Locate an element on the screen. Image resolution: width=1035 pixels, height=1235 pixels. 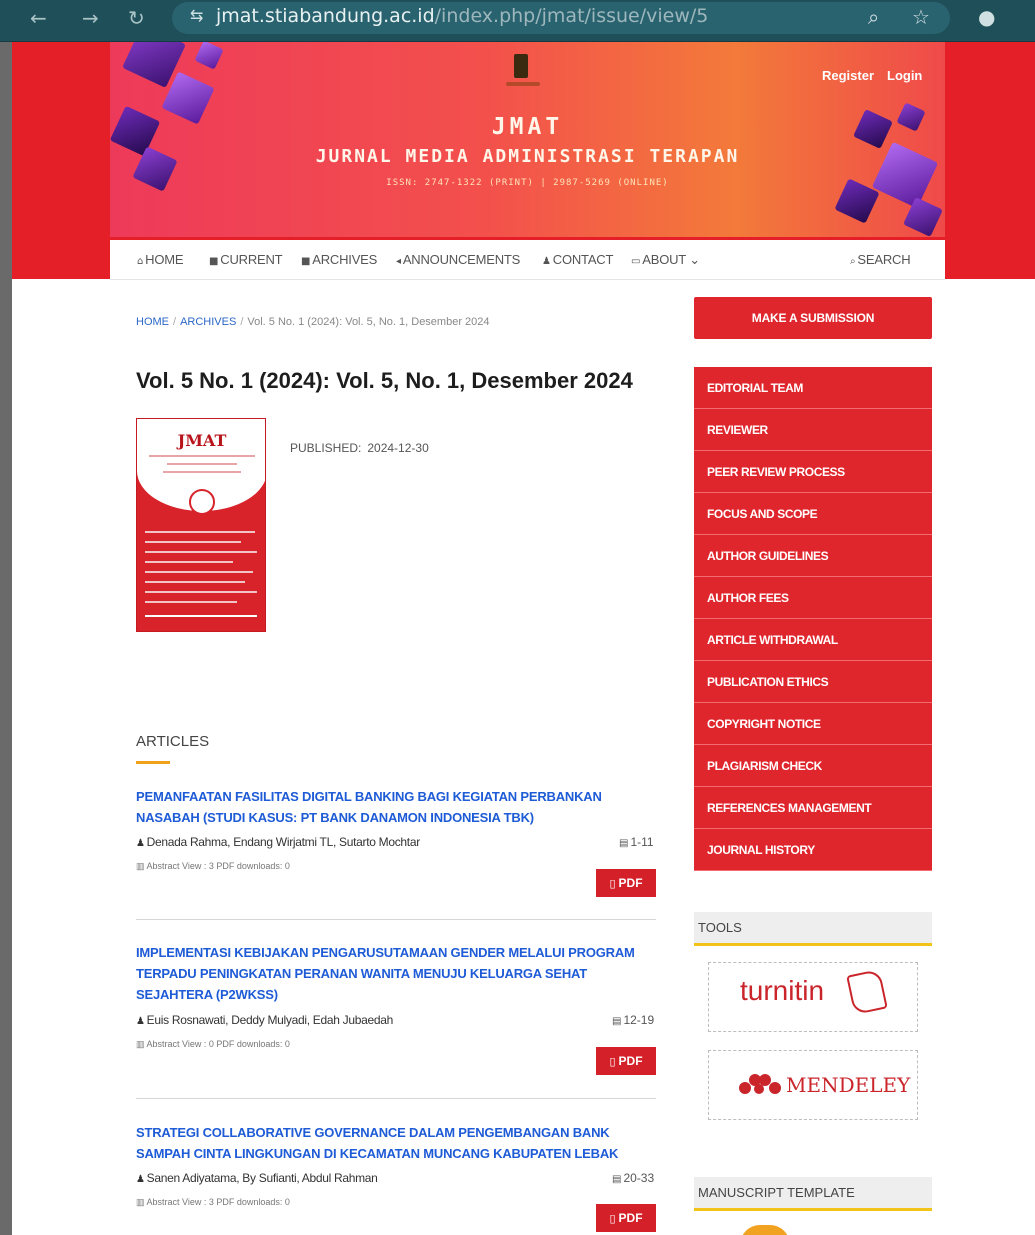
nav-home: ⌂ HOME is located at coordinates (160, 259).